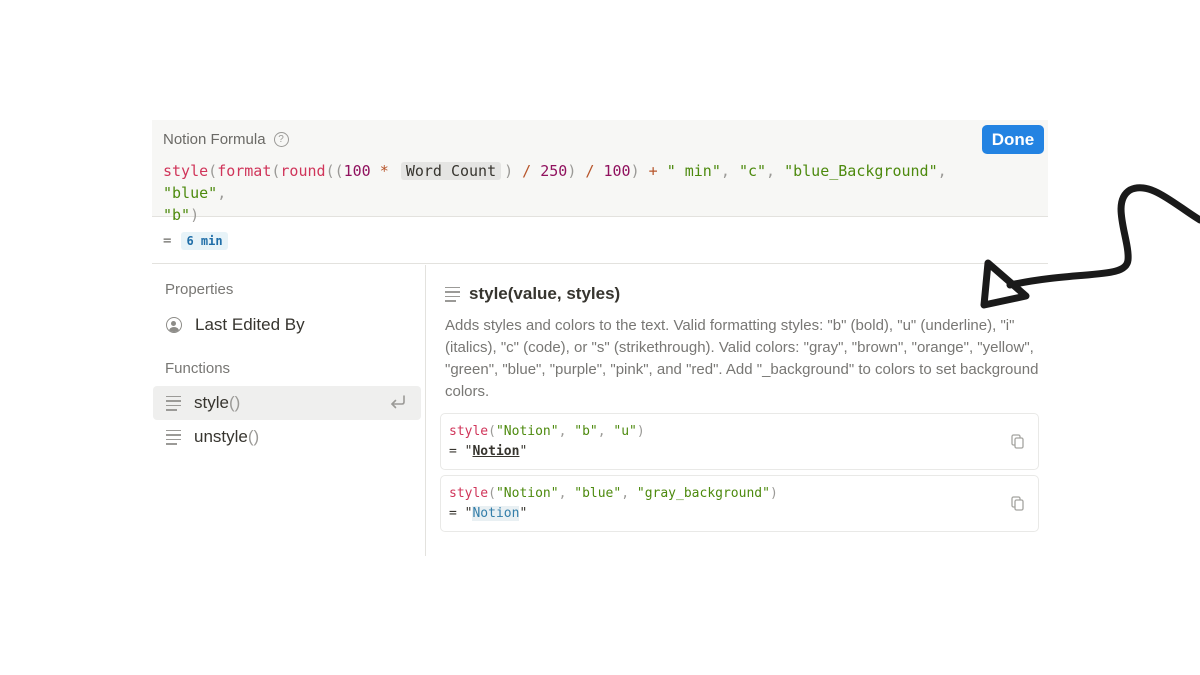 This screenshot has height=675, width=1200. Describe the element at coordinates (752, 171) in the screenshot. I see `code-token: "c"` at that location.